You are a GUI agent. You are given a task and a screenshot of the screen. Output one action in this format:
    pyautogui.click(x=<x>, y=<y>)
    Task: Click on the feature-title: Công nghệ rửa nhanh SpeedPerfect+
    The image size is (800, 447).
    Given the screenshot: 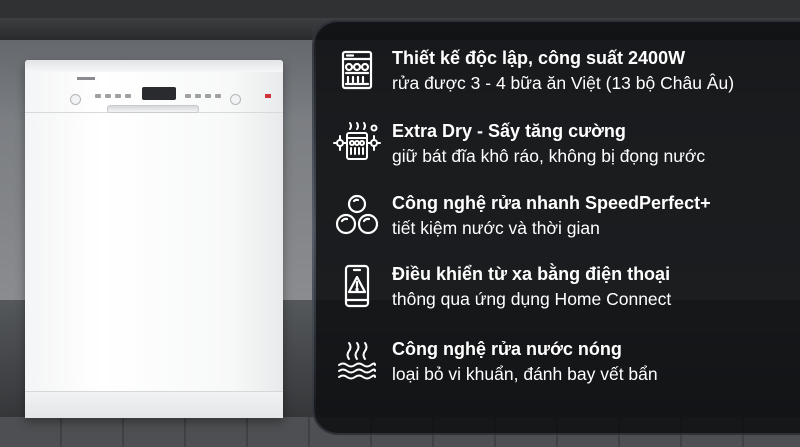 What is the action you would take?
    pyautogui.click(x=551, y=203)
    